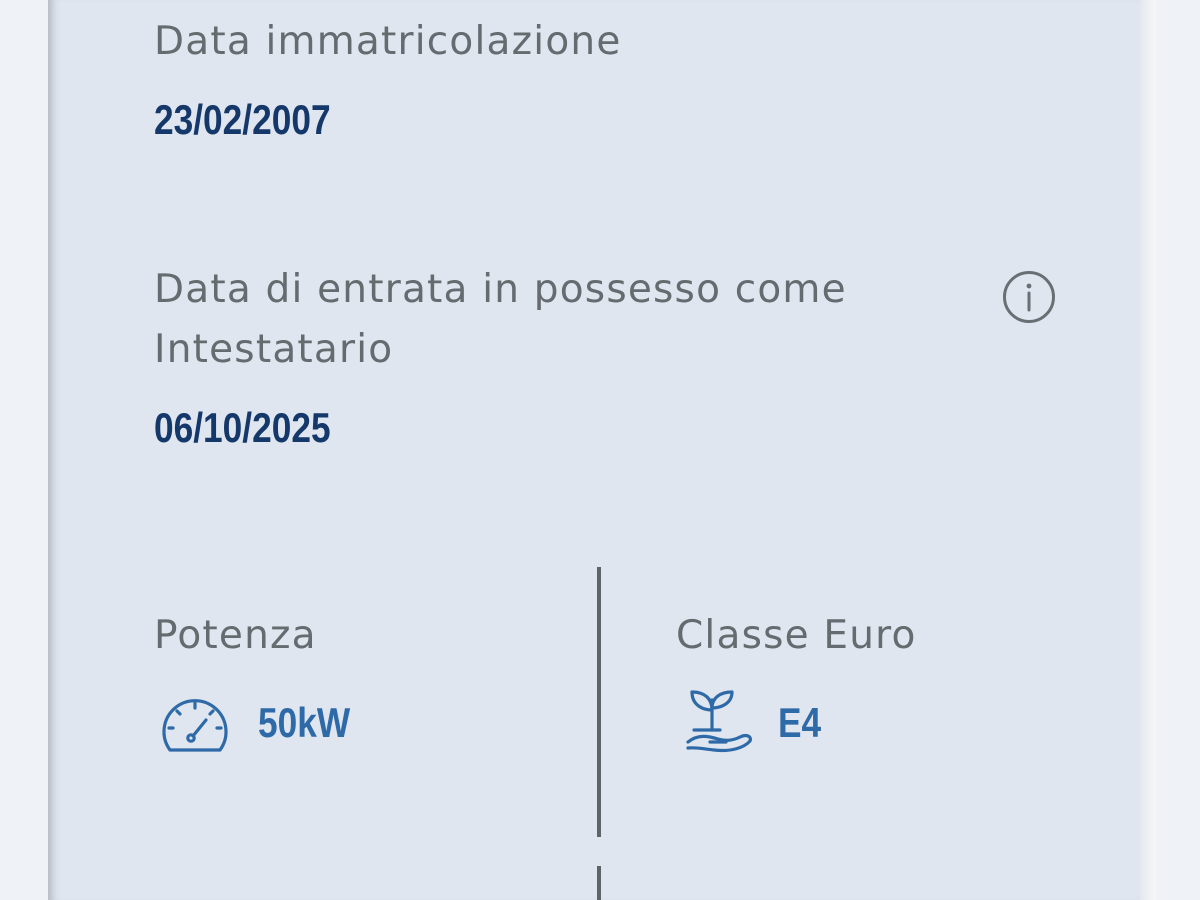  Describe the element at coordinates (304, 722) in the screenshot. I see `power-value: 50kW` at that location.